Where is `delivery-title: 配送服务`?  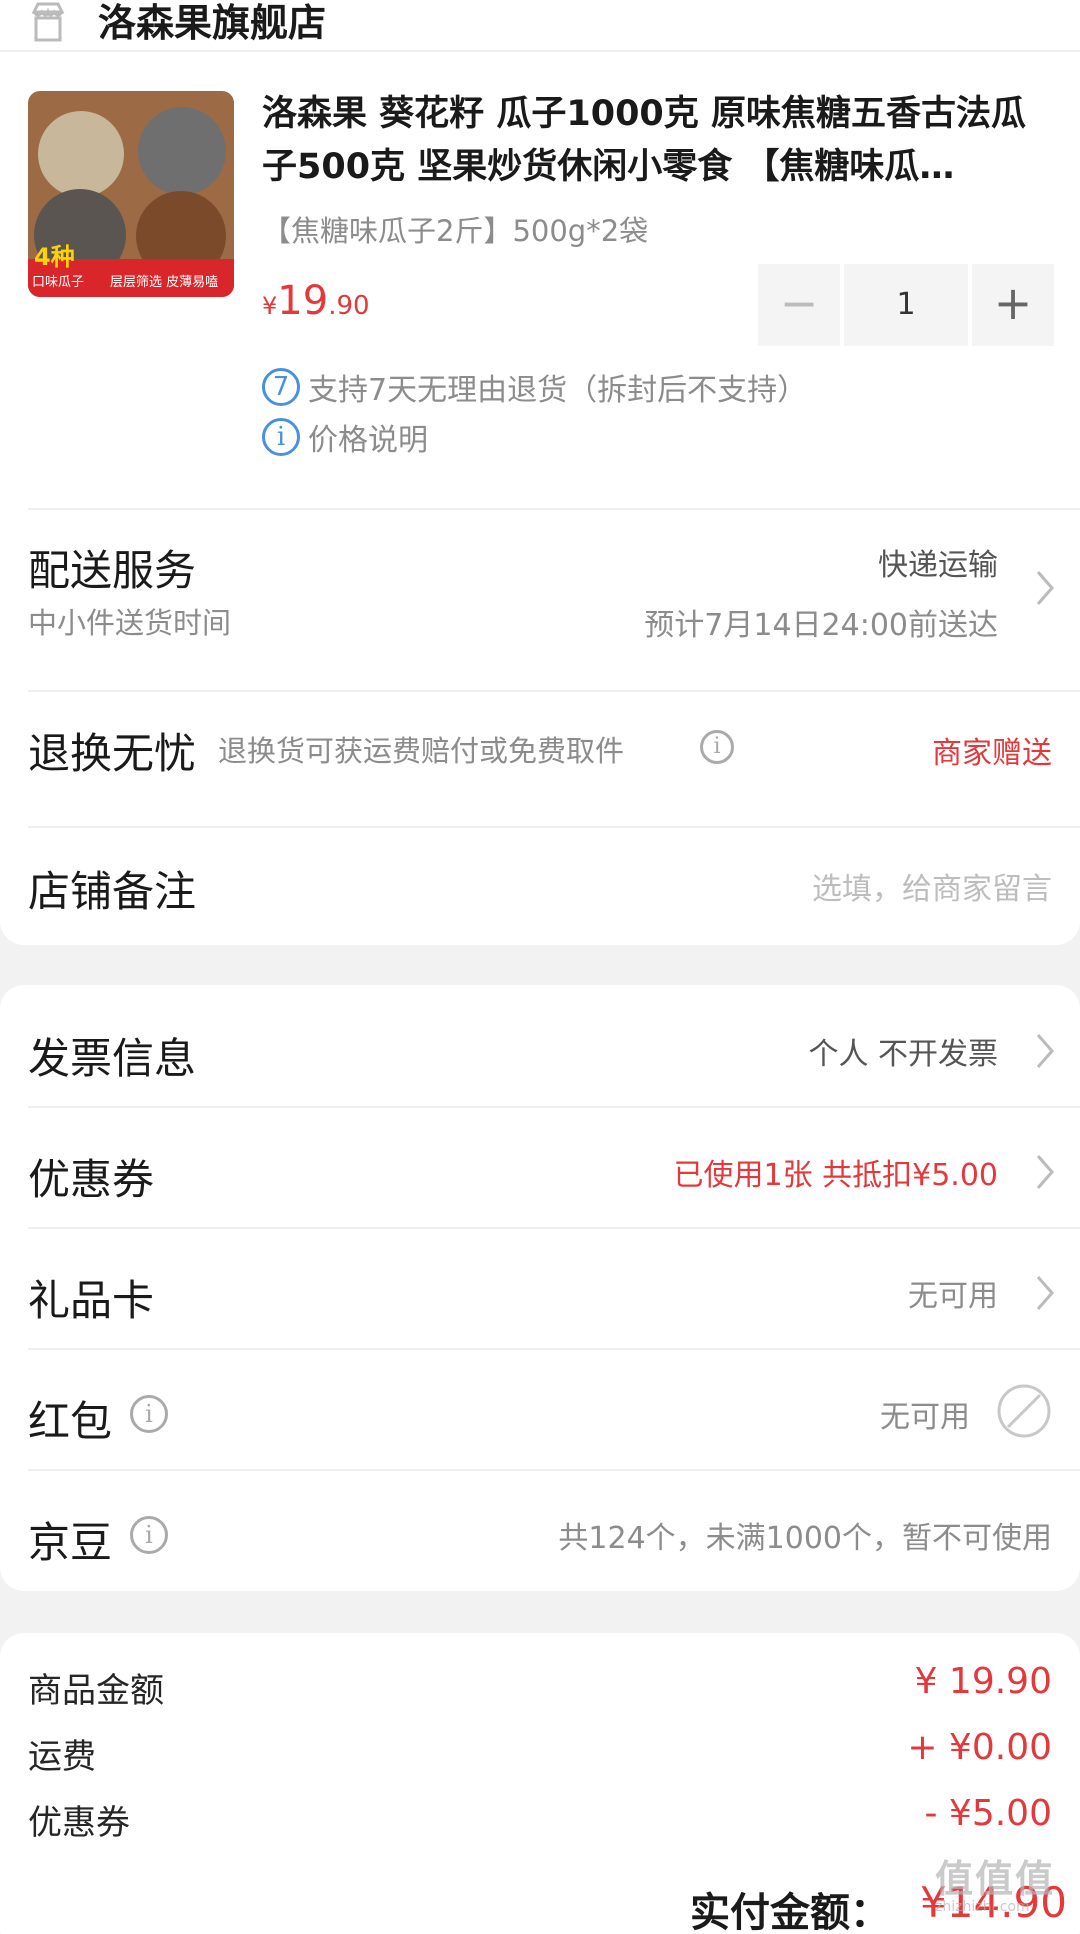 delivery-title: 配送服务 is located at coordinates (112, 570).